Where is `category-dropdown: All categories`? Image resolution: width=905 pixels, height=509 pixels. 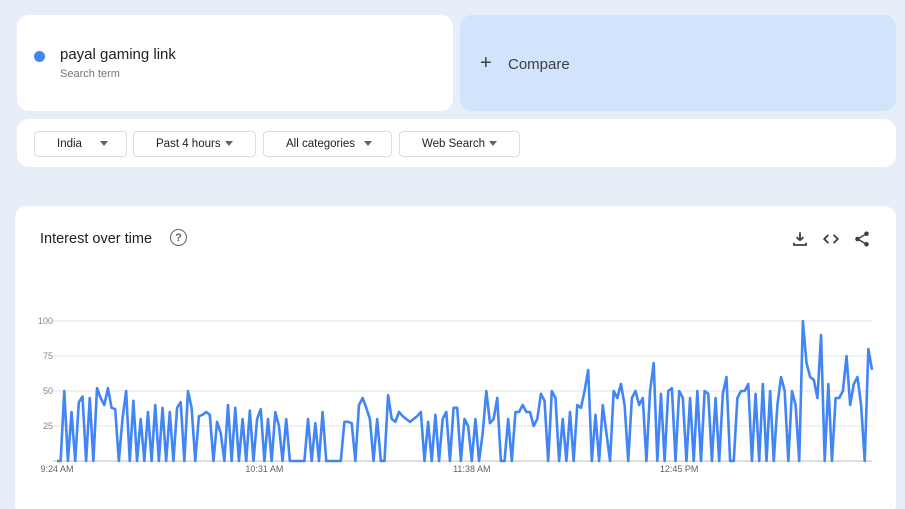
category-dropdown: All categories is located at coordinates (327, 144).